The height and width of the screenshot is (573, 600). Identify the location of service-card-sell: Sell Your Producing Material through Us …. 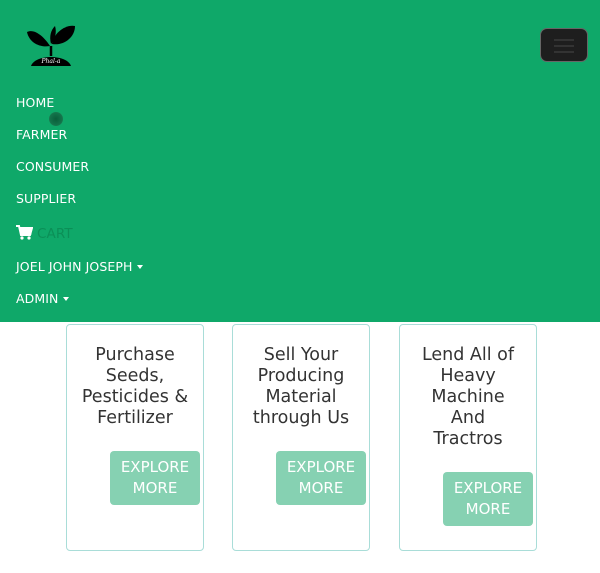
(301, 437).